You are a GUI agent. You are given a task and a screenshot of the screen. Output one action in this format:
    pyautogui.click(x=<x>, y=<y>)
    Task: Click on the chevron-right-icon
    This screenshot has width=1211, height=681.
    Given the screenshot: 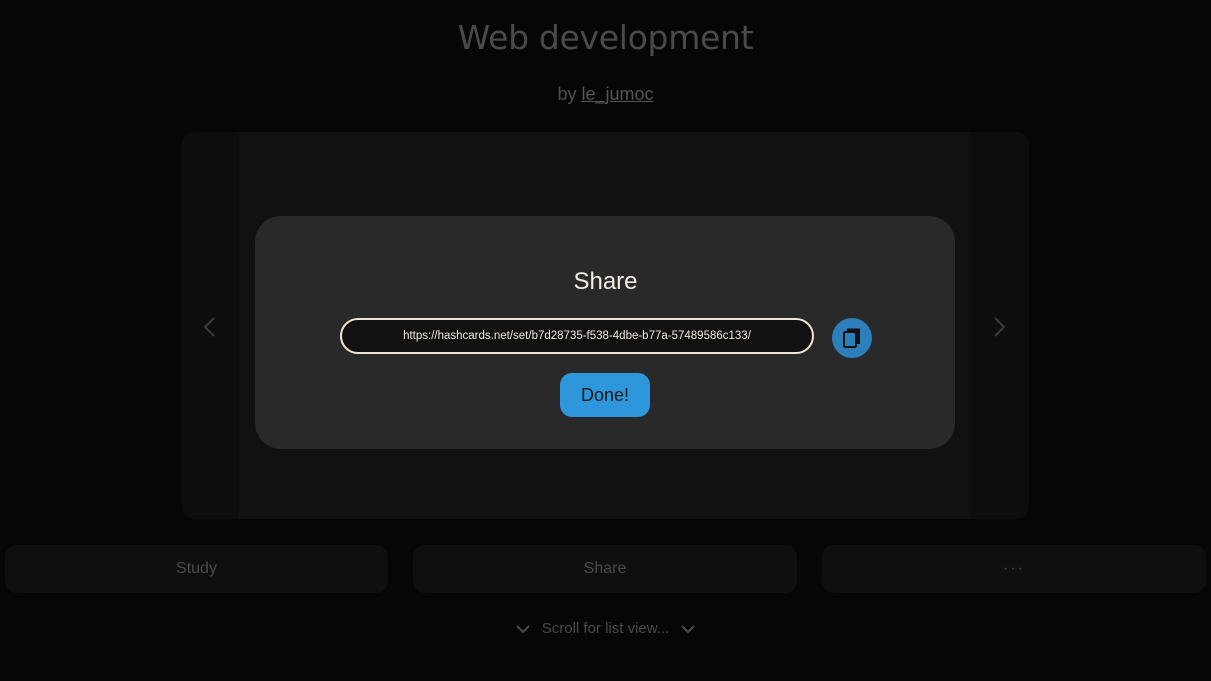 What is the action you would take?
    pyautogui.click(x=1000, y=327)
    